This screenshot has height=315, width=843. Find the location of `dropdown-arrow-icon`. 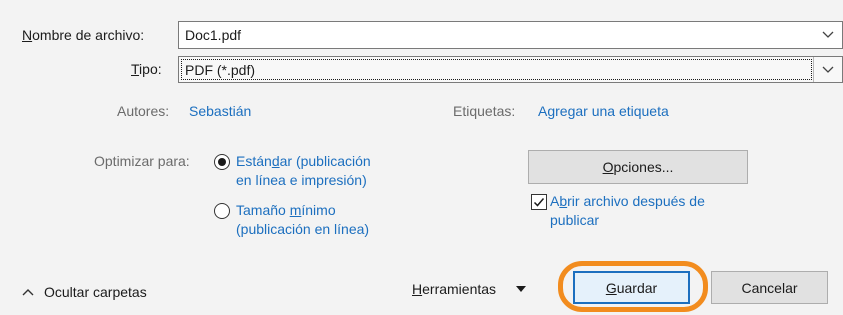

dropdown-arrow-icon is located at coordinates (521, 289).